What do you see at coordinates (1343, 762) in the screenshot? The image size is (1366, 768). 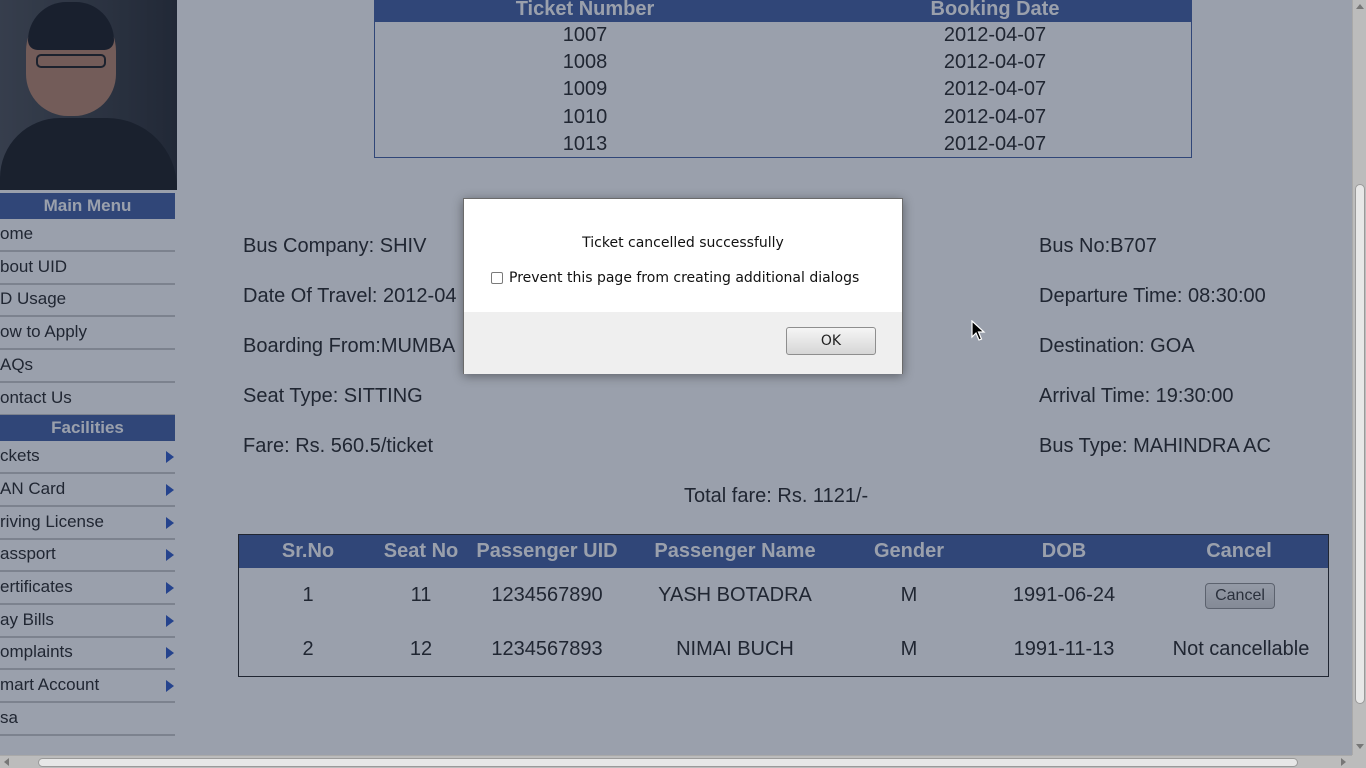 I see `scroll-right-icon` at bounding box center [1343, 762].